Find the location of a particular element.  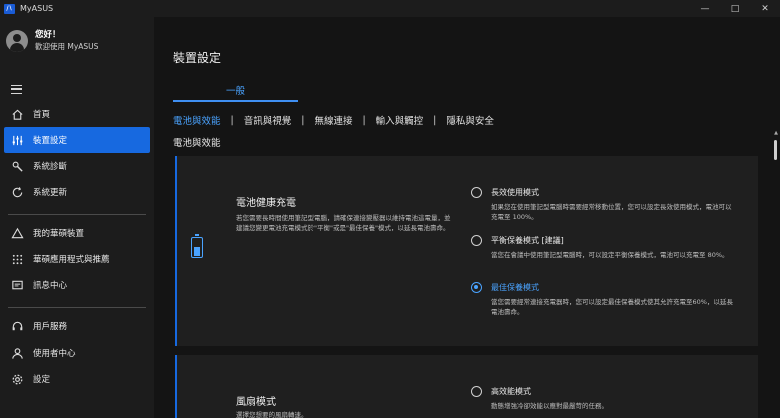

subtab-battery-performance: 電池與效能 is located at coordinates (197, 120).